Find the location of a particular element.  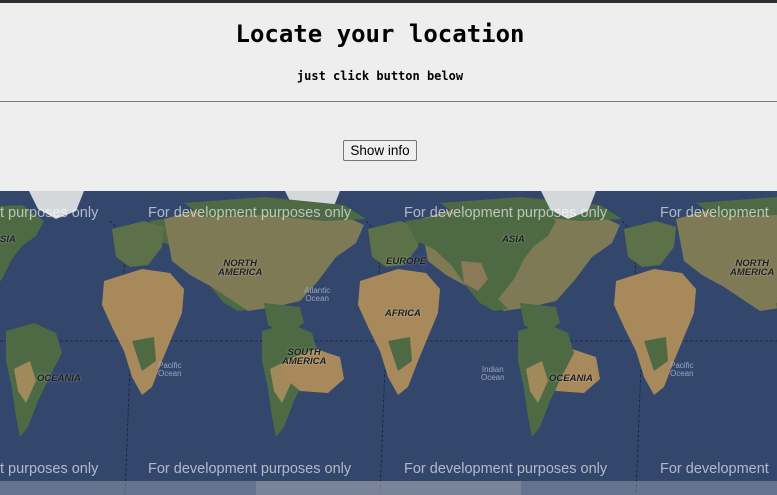

window-top-border is located at coordinates (388, 1).